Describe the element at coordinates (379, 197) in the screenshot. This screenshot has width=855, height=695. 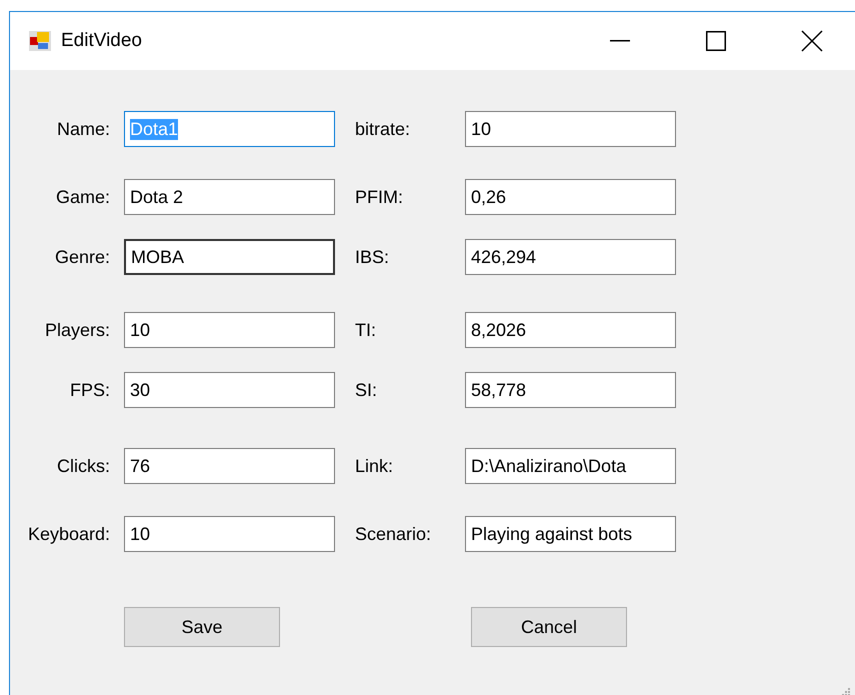
I see `field-label: PFIM:` at that location.